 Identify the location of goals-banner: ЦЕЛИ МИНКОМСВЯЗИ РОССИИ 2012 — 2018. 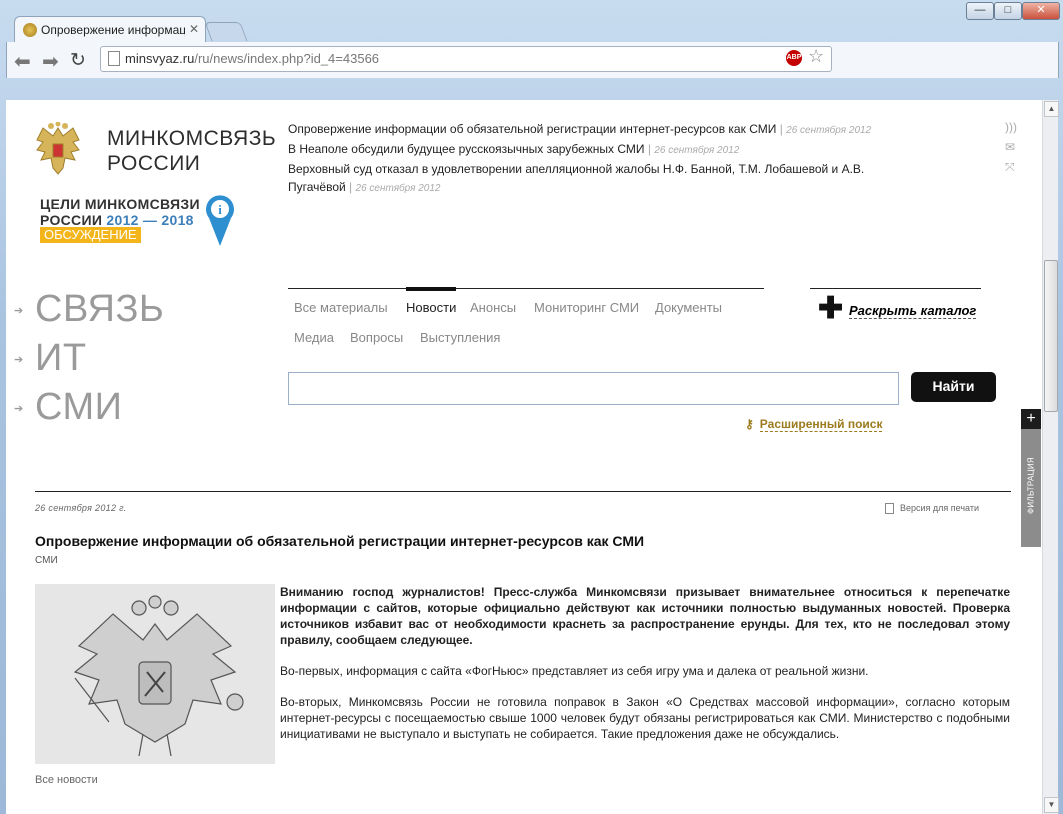
(120, 212).